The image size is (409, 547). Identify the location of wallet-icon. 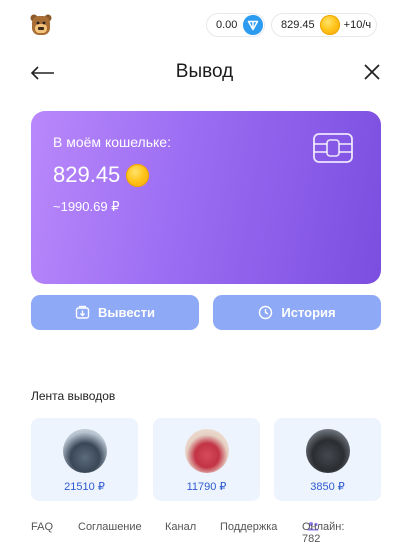
(82, 312).